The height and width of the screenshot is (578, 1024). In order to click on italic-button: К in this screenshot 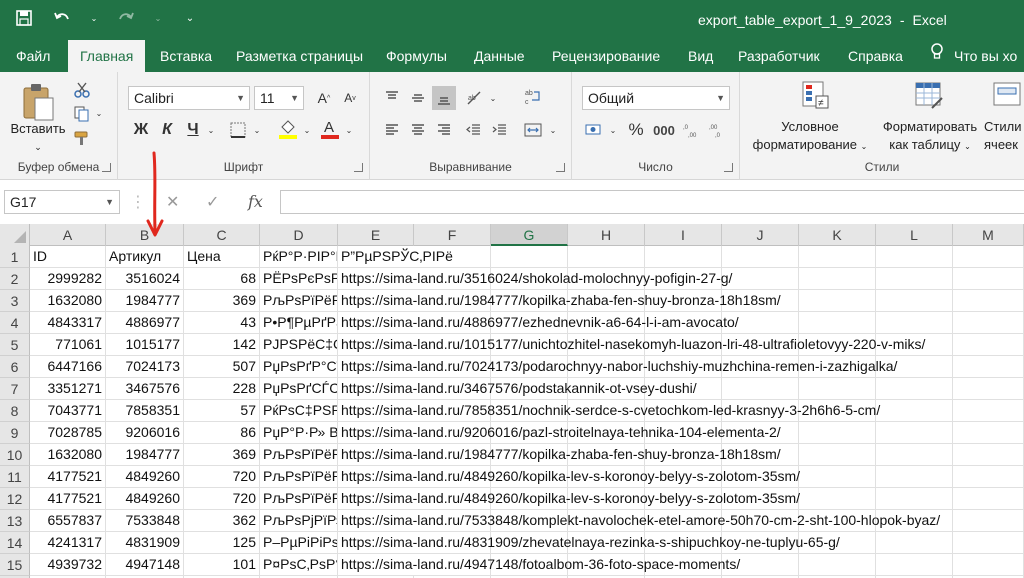, I will do `click(167, 130)`.